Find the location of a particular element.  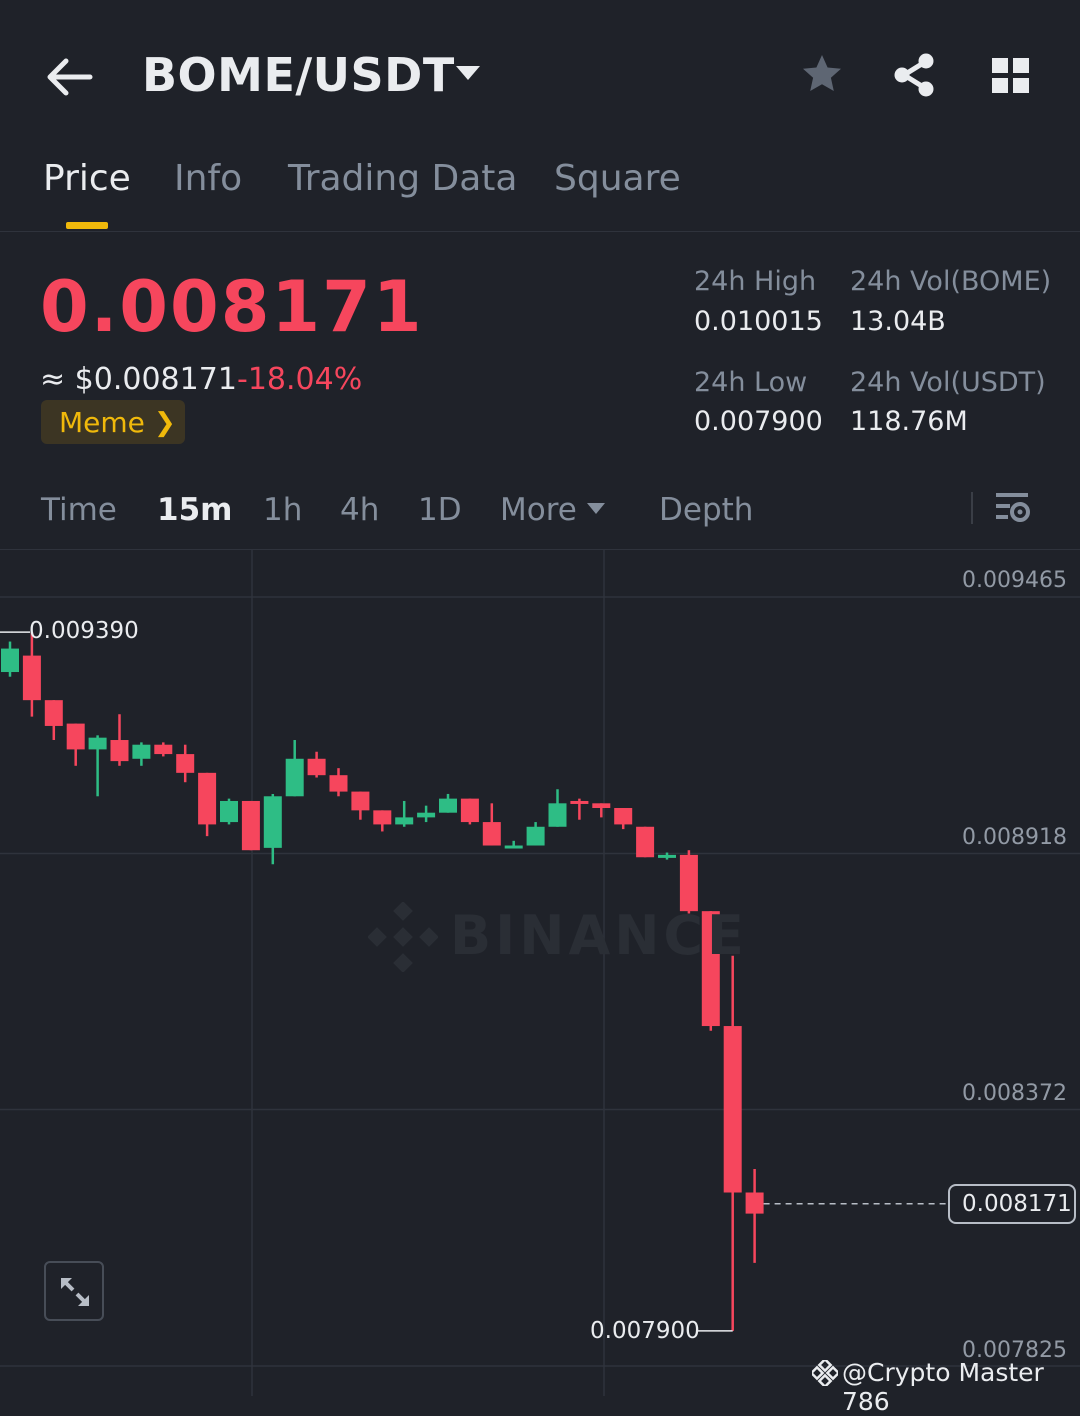

timeframe-1d: 1D is located at coordinates (440, 510).